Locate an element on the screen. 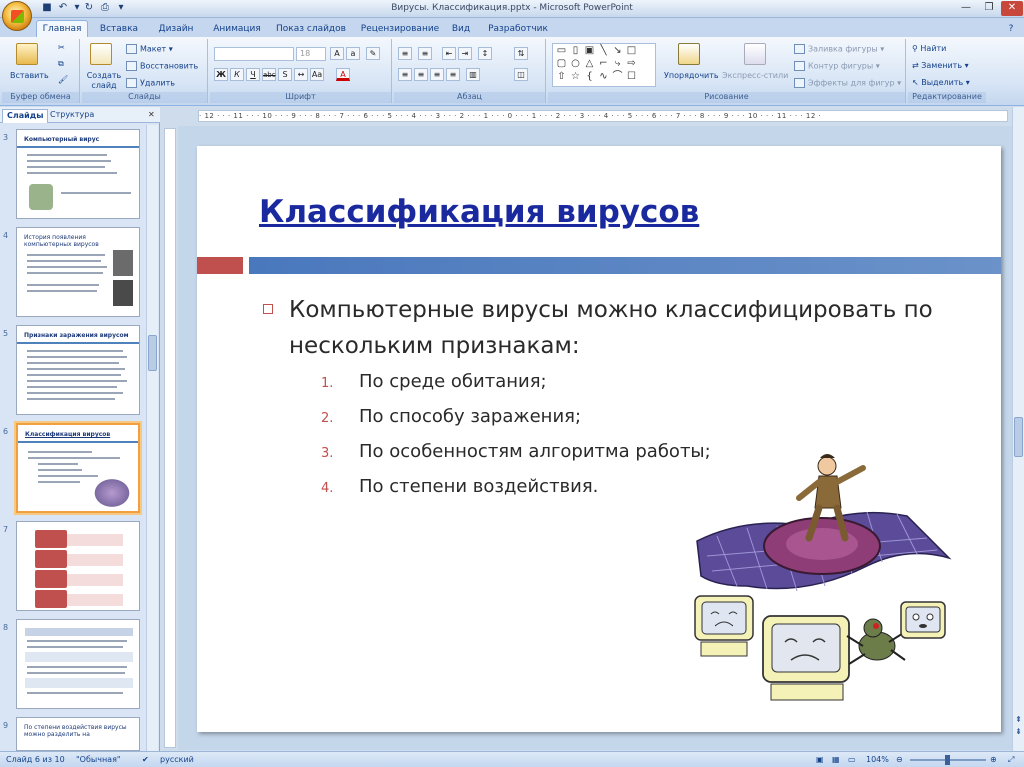  help-icon: ? is located at coordinates (1011, 29).